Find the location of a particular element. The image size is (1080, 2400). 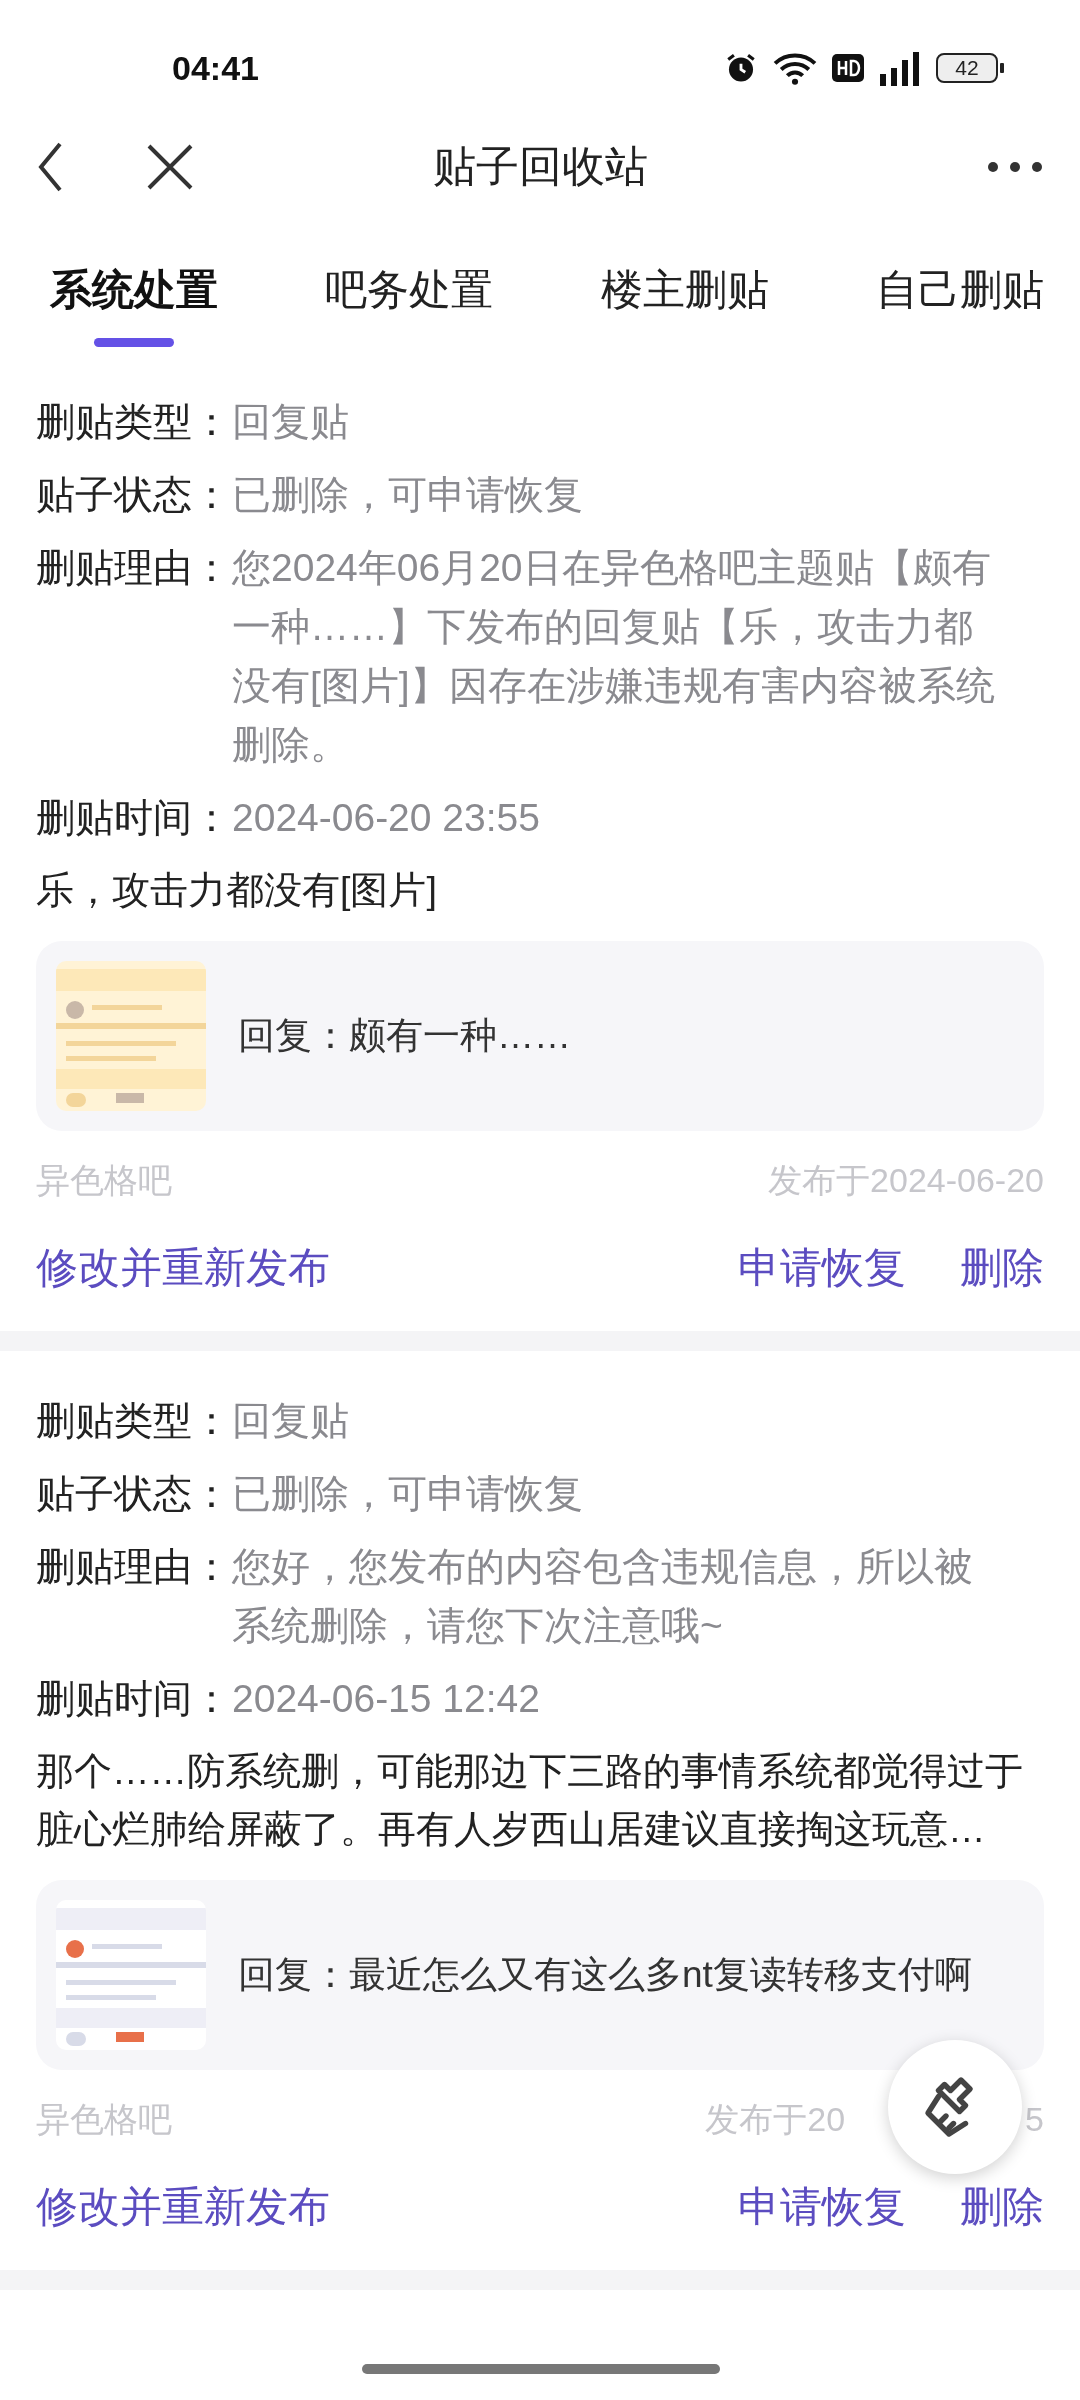

field-value: 2024-06-20 23:55 is located at coordinates (386, 818).